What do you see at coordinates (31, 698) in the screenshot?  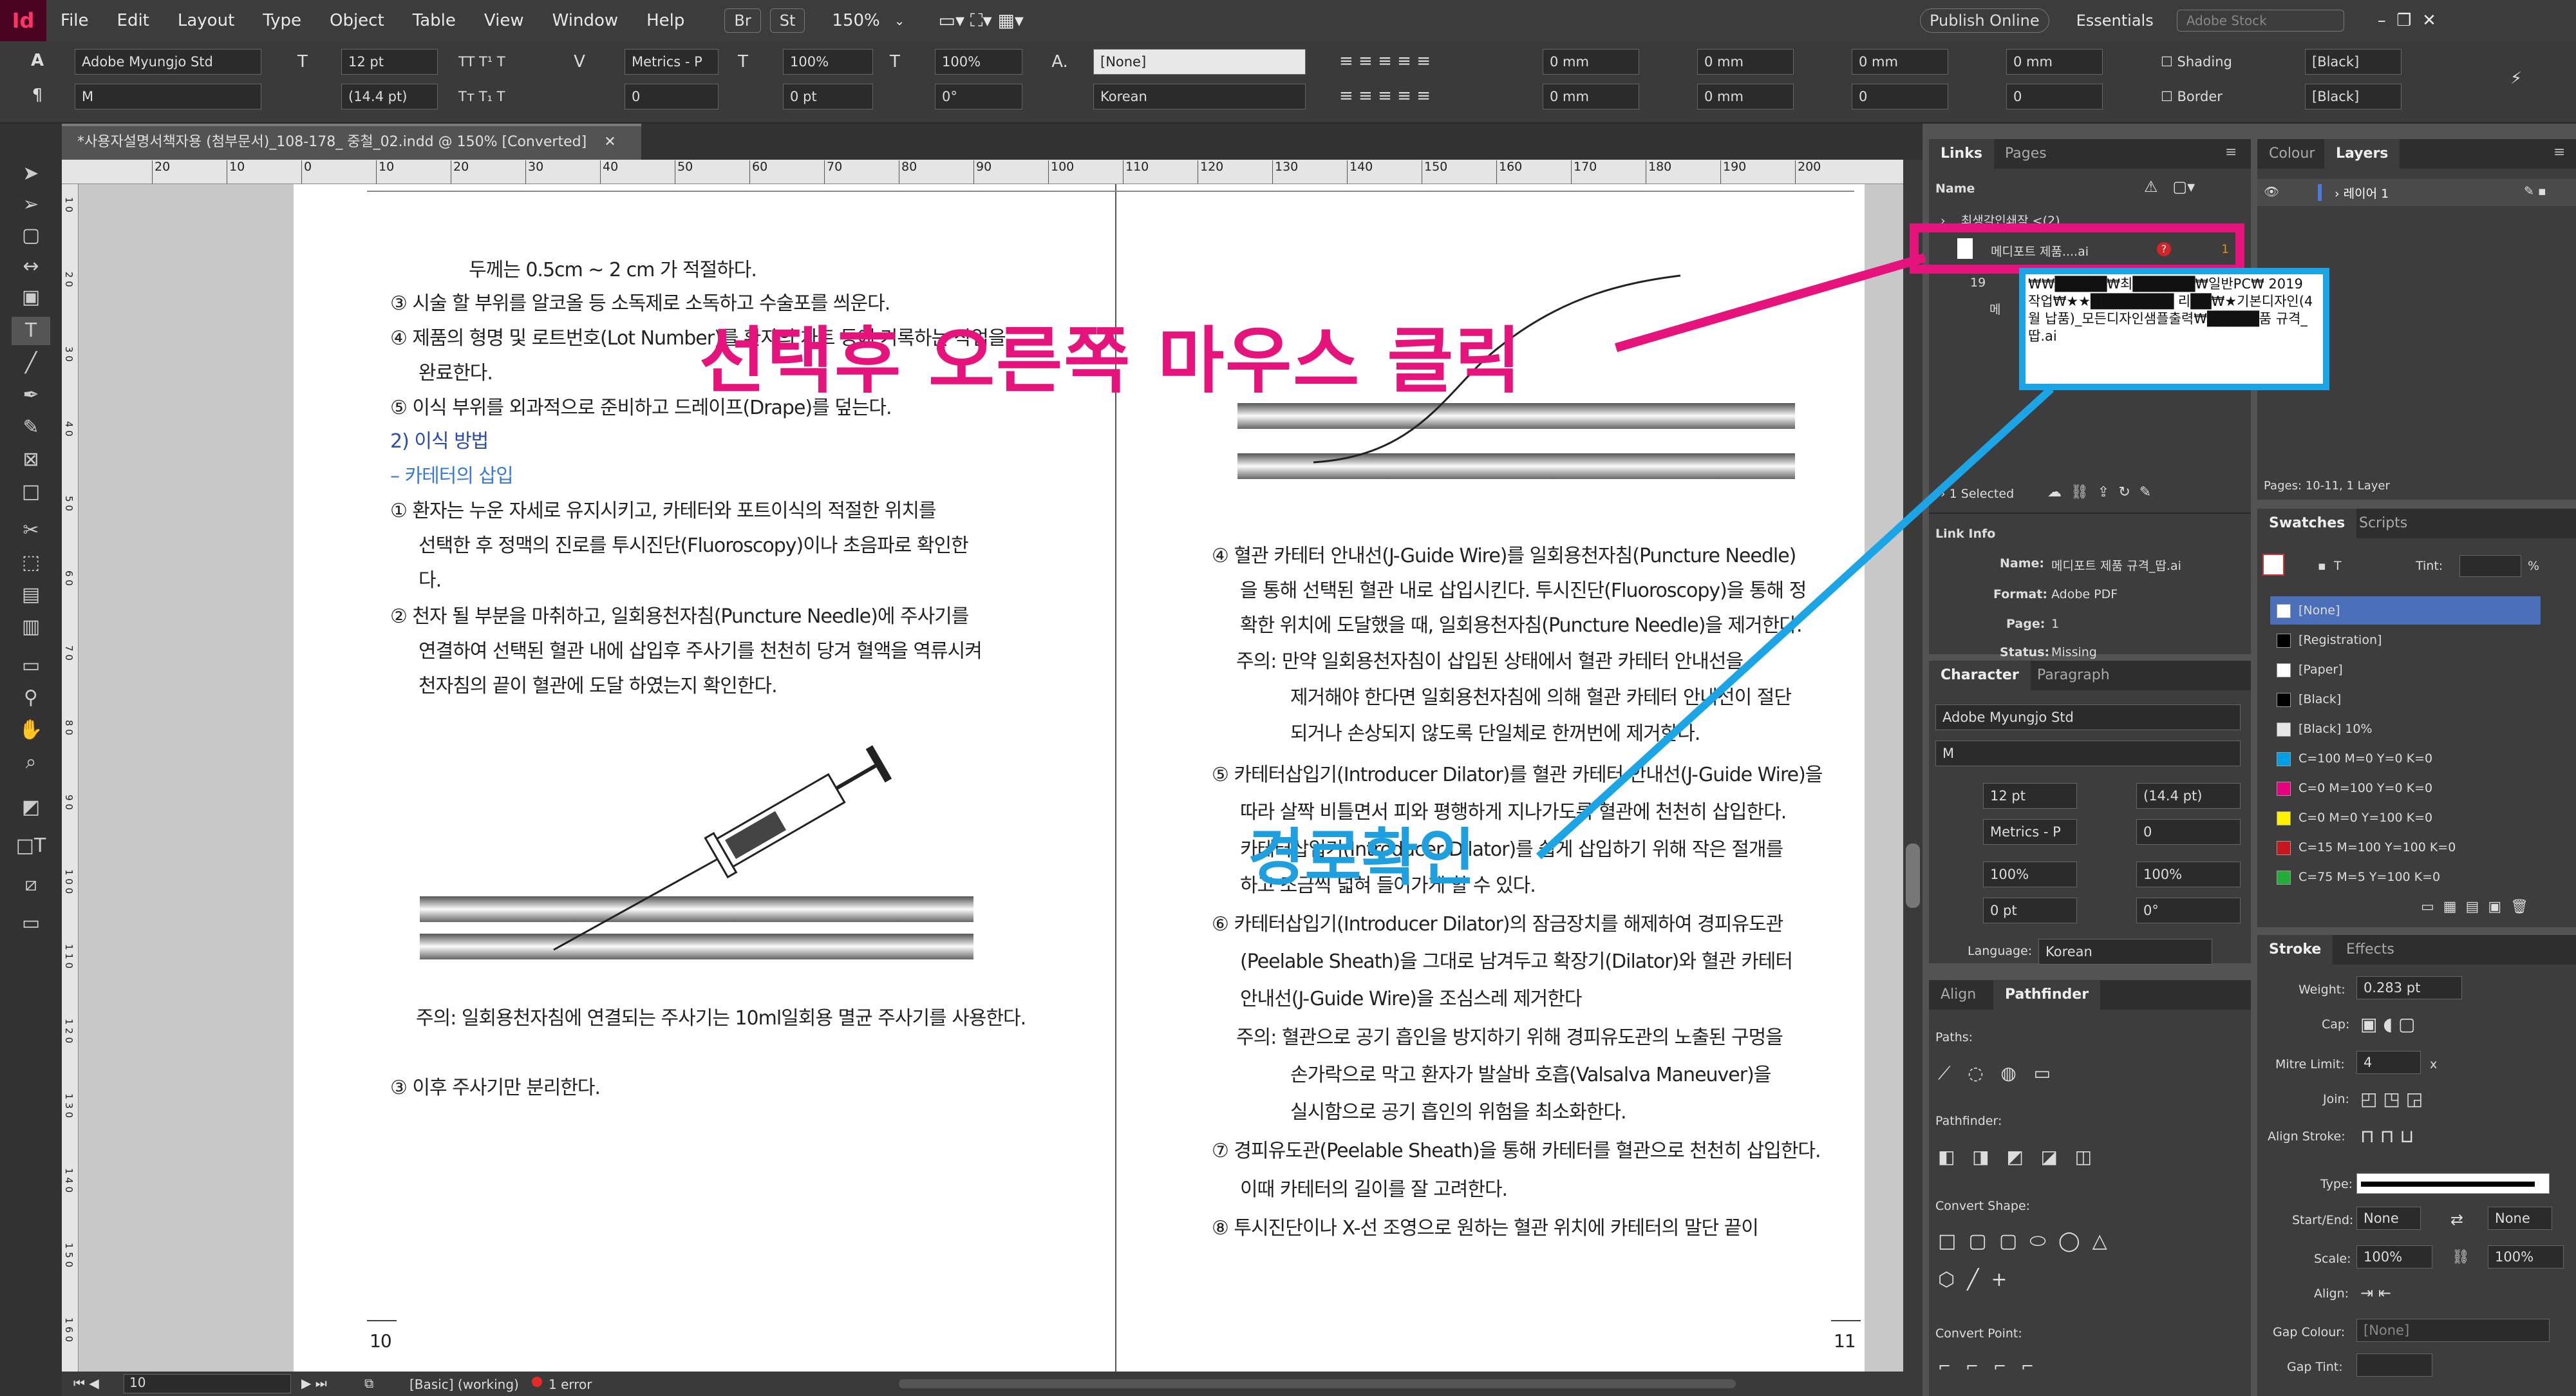 I see `eyedropper-tool-icon: ⚲` at bounding box center [31, 698].